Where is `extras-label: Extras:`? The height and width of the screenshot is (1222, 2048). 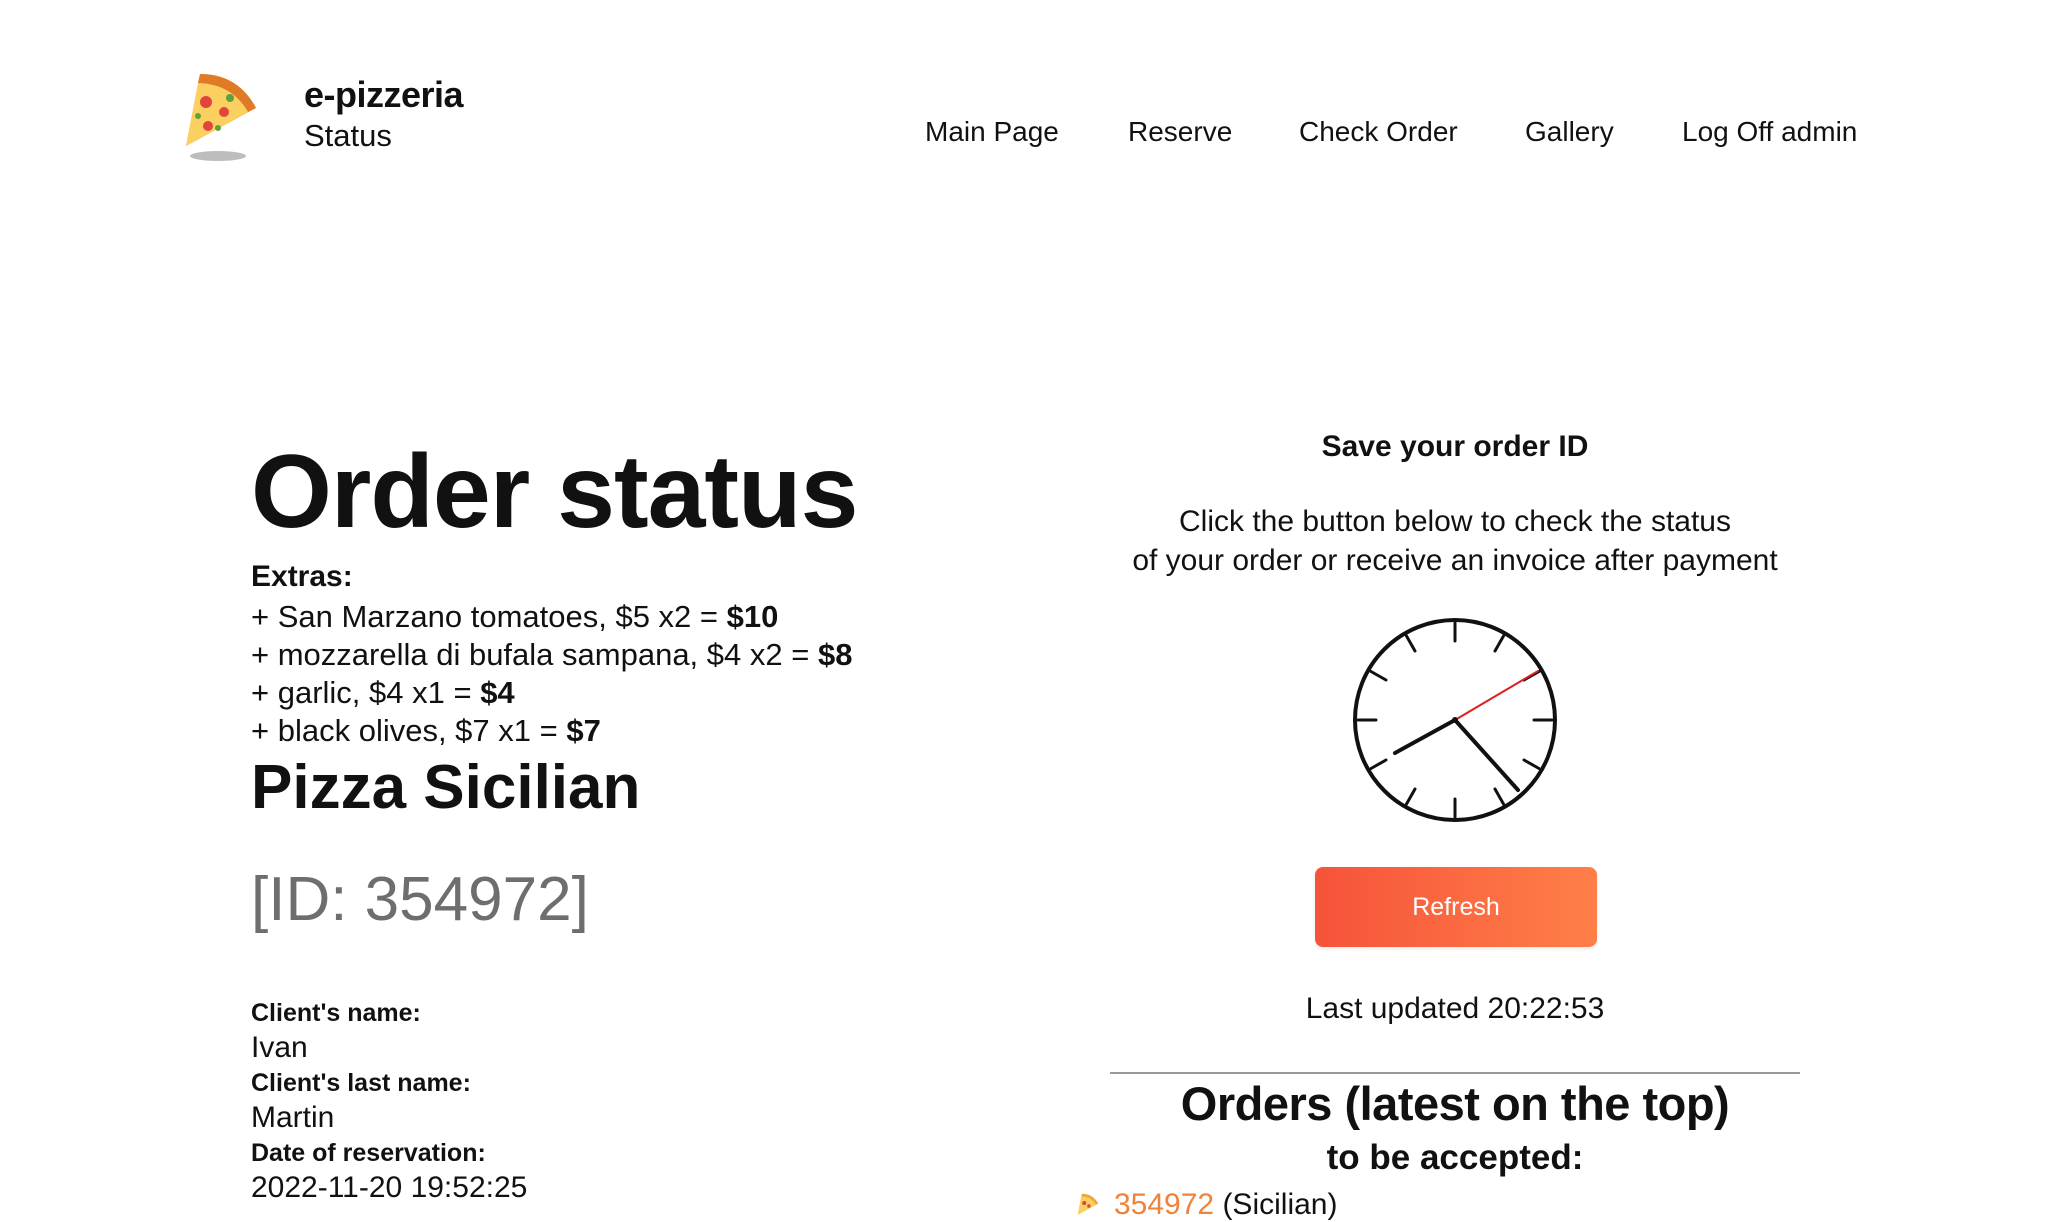
extras-label: Extras: is located at coordinates (302, 576).